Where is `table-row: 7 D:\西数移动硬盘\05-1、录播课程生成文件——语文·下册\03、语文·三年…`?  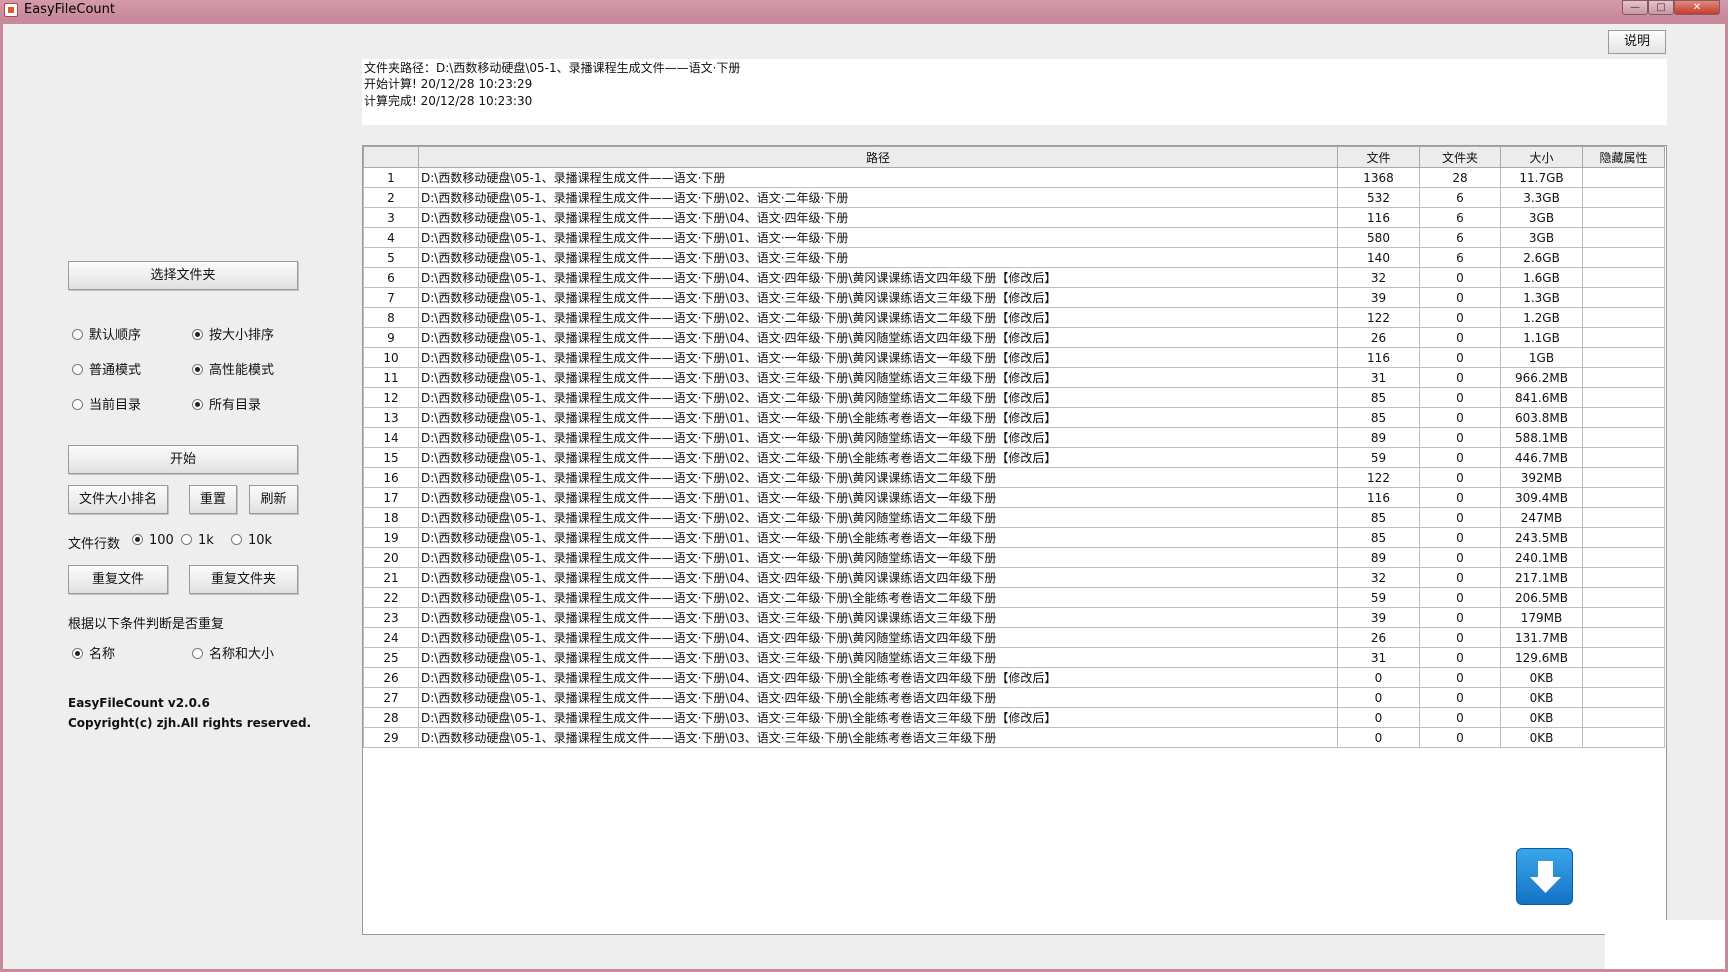
table-row: 7 D:\西数移动硬盘\05-1、录播课程生成文件——语文·下册\03、语文·三年… is located at coordinates (1014, 297).